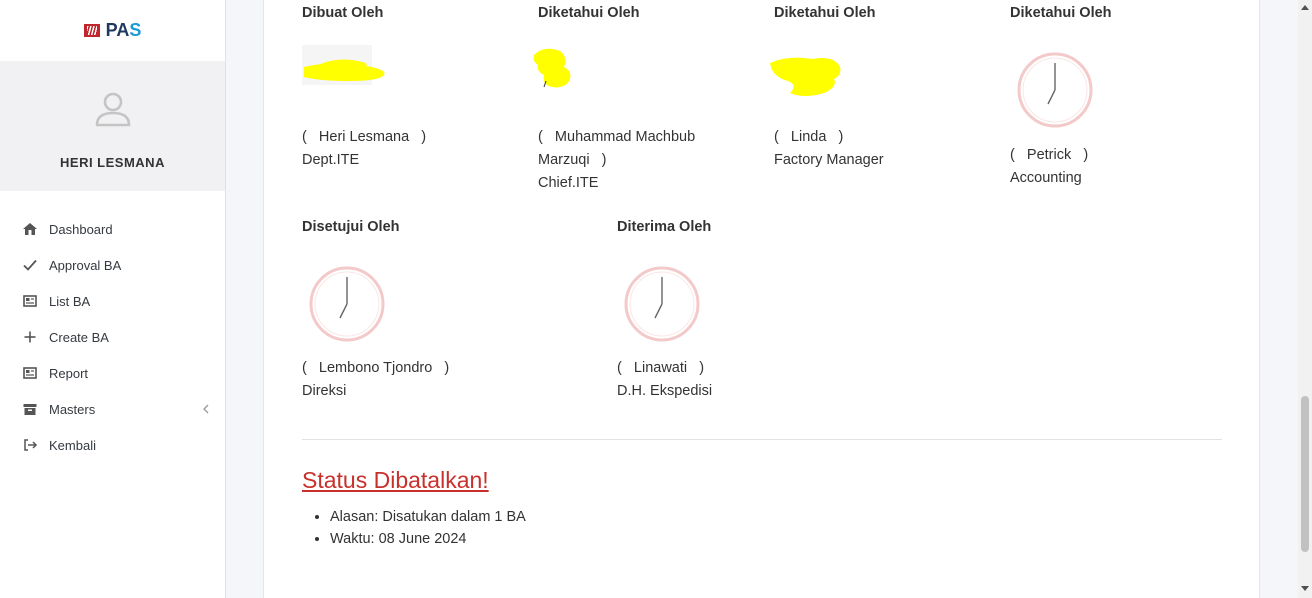 This screenshot has height=598, width=1312. I want to click on signature-block-diketahui-2: Diketahui Oleh ( Linda ) Factory Manager, so click(827, 88).